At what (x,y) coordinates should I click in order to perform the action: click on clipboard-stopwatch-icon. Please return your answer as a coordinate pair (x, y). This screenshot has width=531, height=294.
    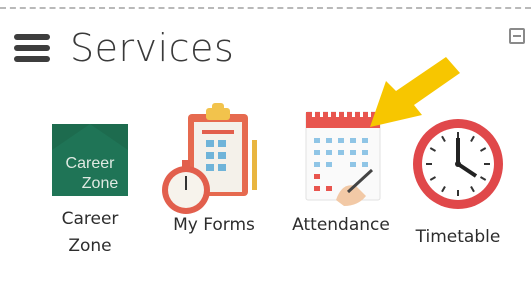
    Looking at the image, I should click on (209, 158).